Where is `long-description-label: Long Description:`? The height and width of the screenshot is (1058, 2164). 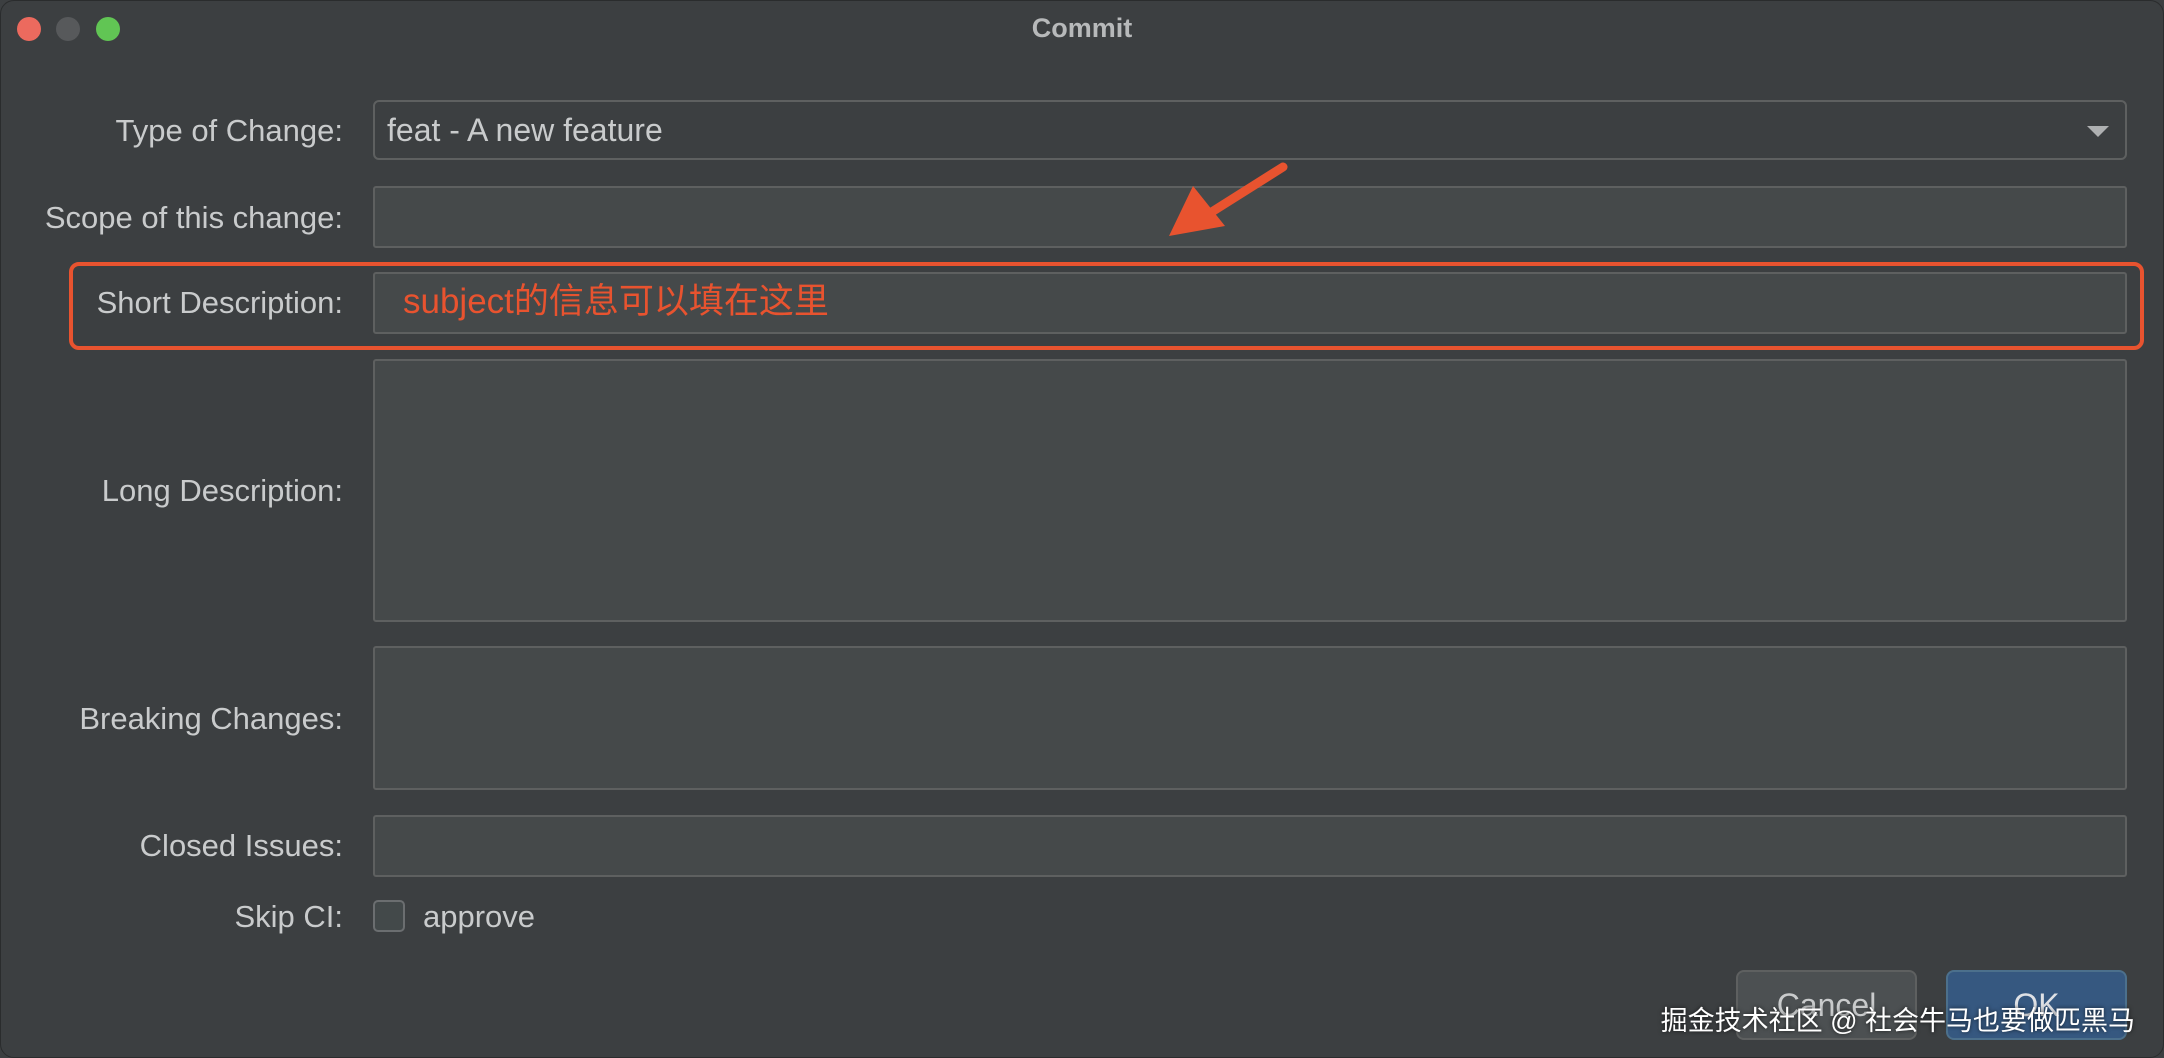
long-description-label: Long Description: is located at coordinates (222, 490).